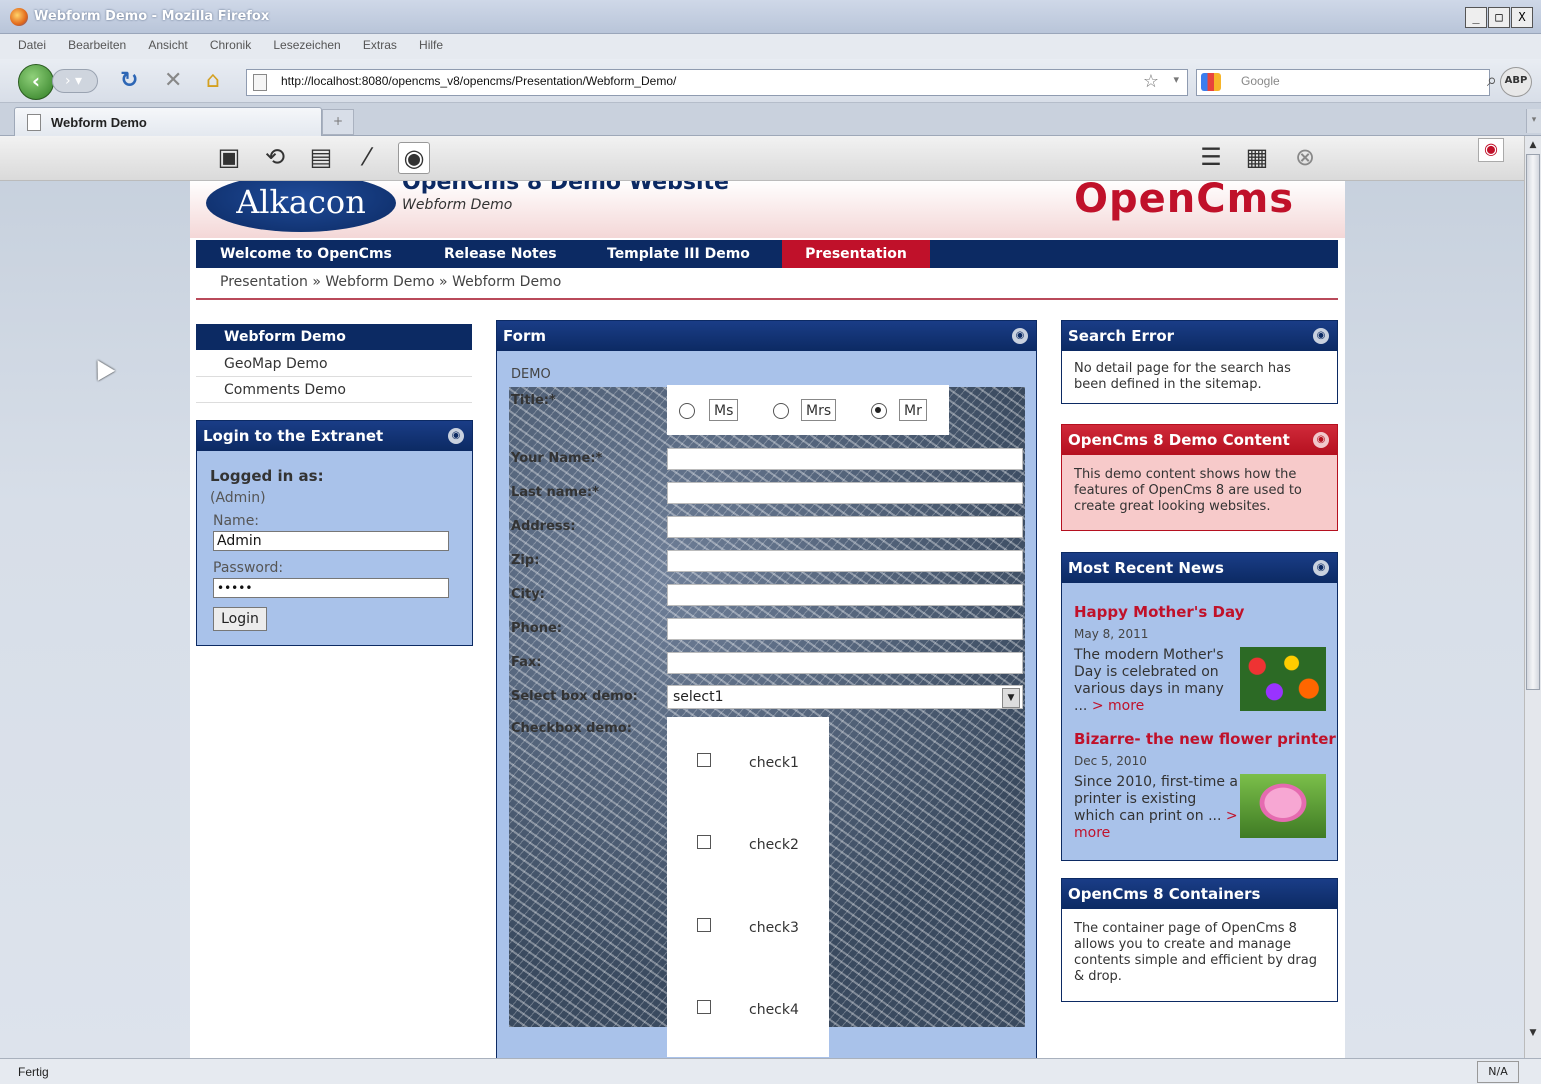  What do you see at coordinates (1184, 199) in the screenshot?
I see `opencms-logo: OpenCms` at bounding box center [1184, 199].